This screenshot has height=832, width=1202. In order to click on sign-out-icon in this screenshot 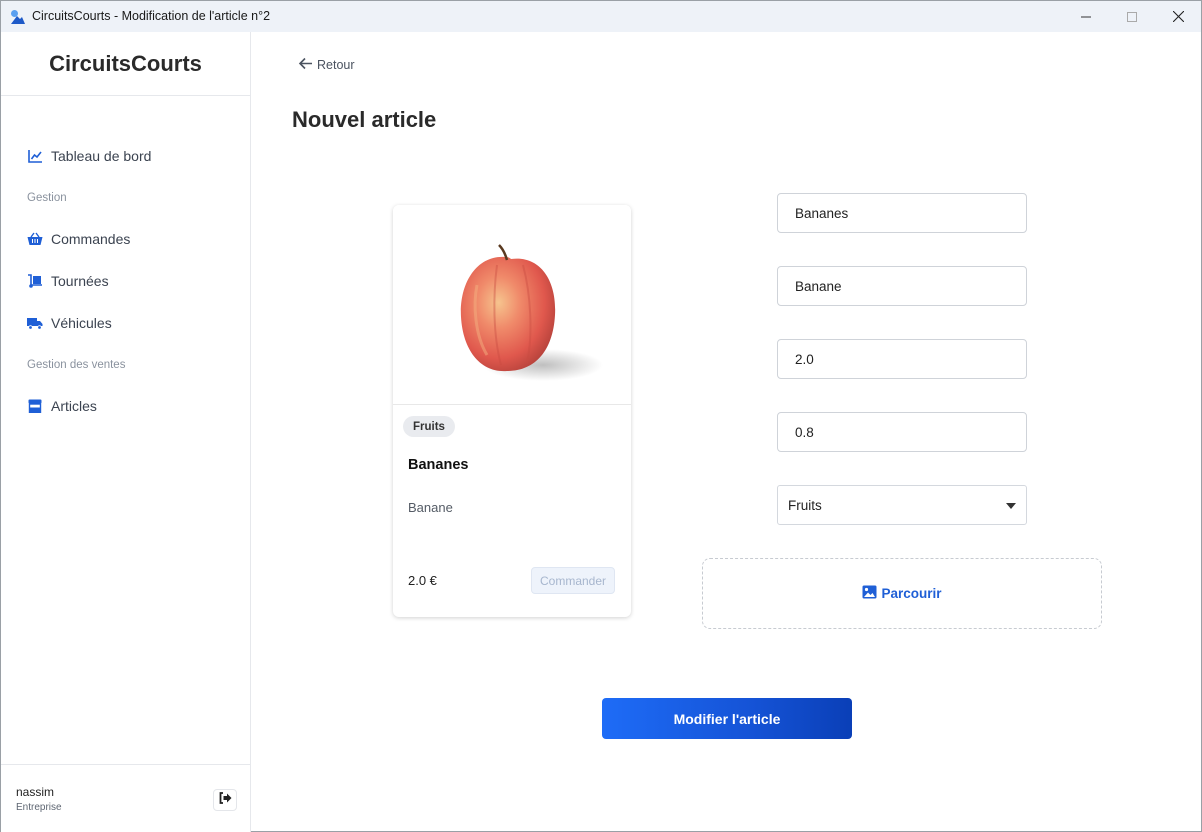, I will do `click(225, 800)`.